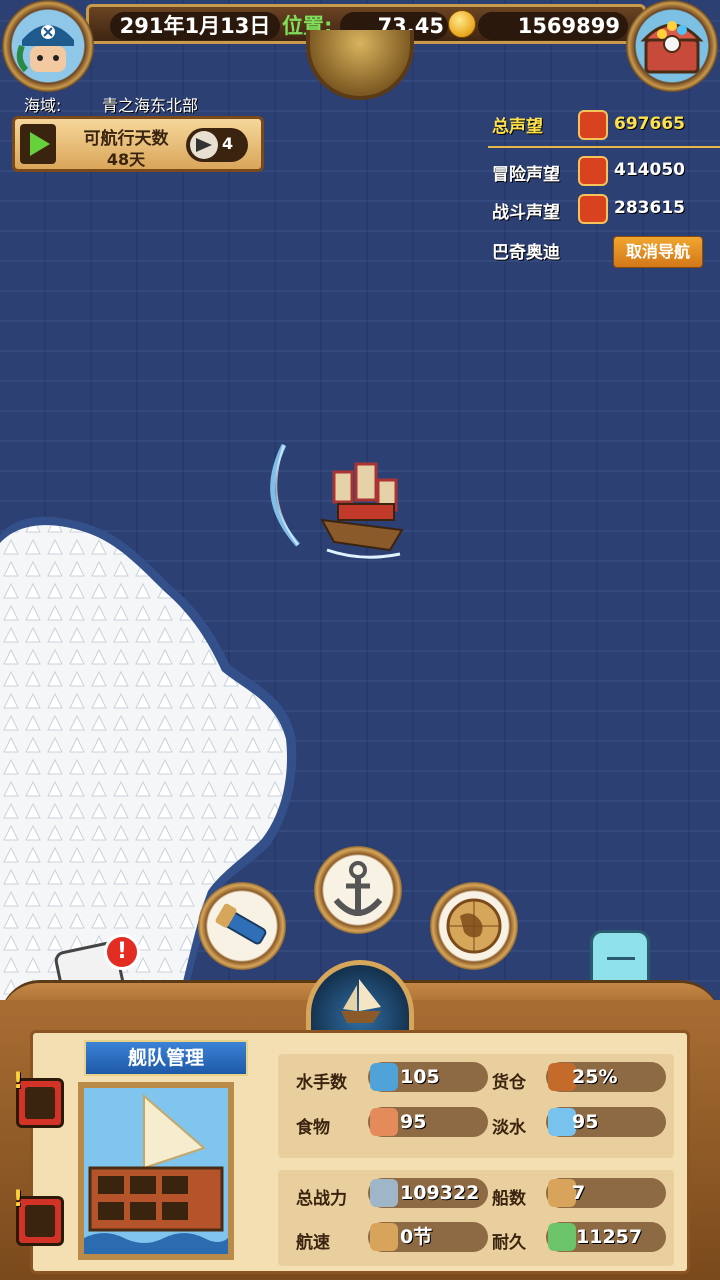 The width and height of the screenshot is (720, 1280). What do you see at coordinates (384, 1077) in the screenshot?
I see `sailor-icon` at bounding box center [384, 1077].